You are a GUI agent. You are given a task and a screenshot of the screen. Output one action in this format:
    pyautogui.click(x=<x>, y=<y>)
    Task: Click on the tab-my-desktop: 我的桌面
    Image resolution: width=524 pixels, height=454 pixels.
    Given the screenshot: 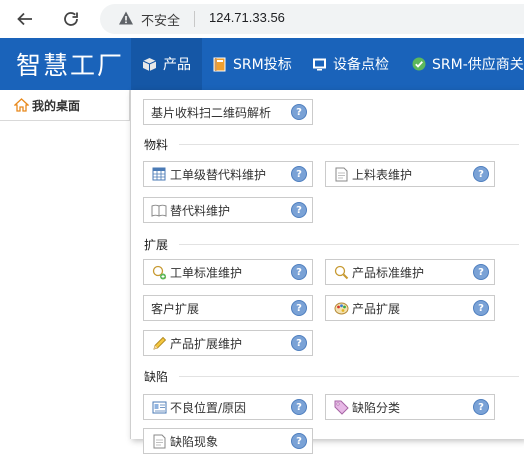 What is the action you would take?
    pyautogui.click(x=65, y=105)
    